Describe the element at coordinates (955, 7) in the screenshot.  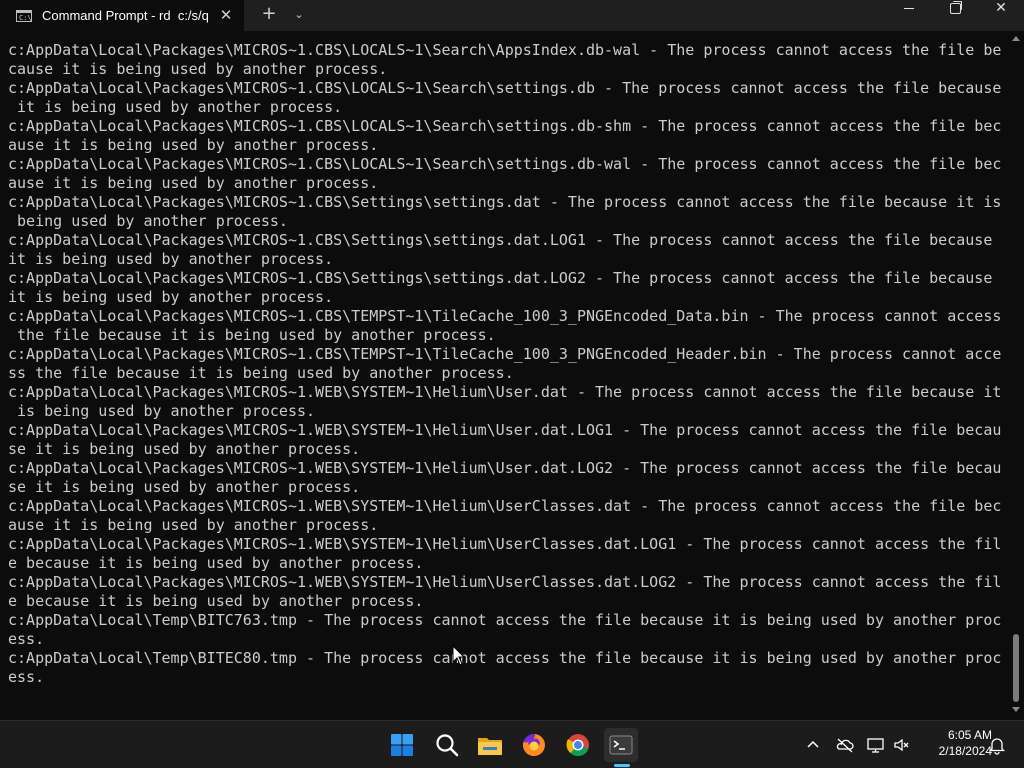
I see `restore-icon` at that location.